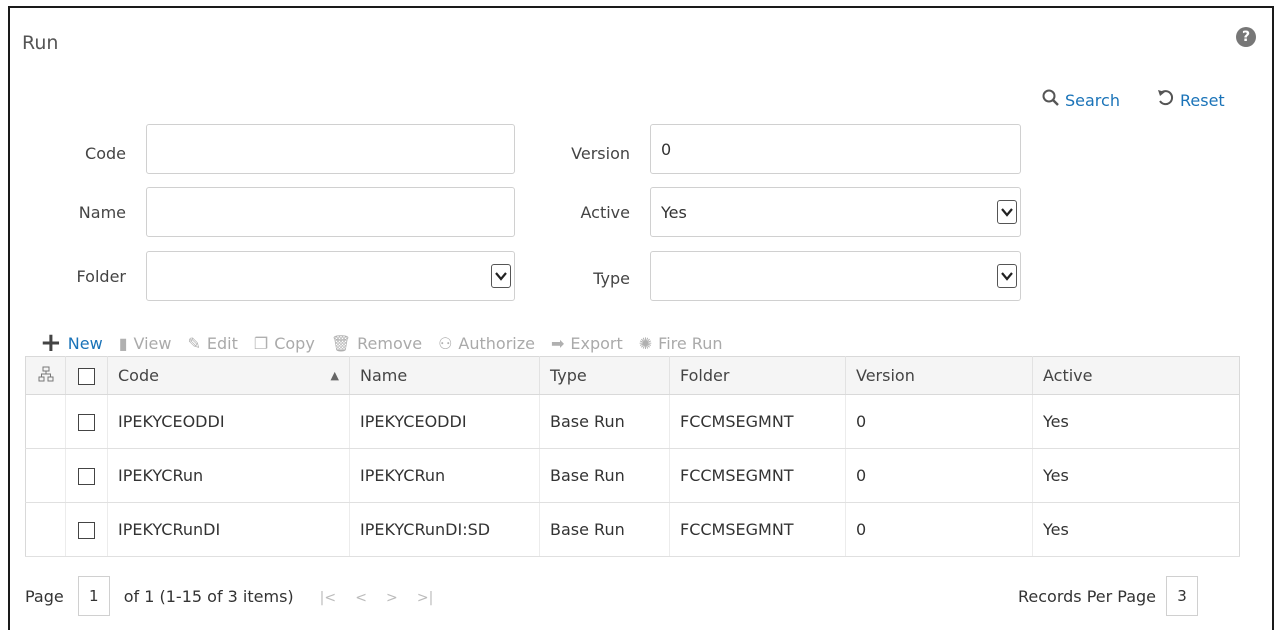  Describe the element at coordinates (444, 375) in the screenshot. I see `col-header-name: Name` at that location.